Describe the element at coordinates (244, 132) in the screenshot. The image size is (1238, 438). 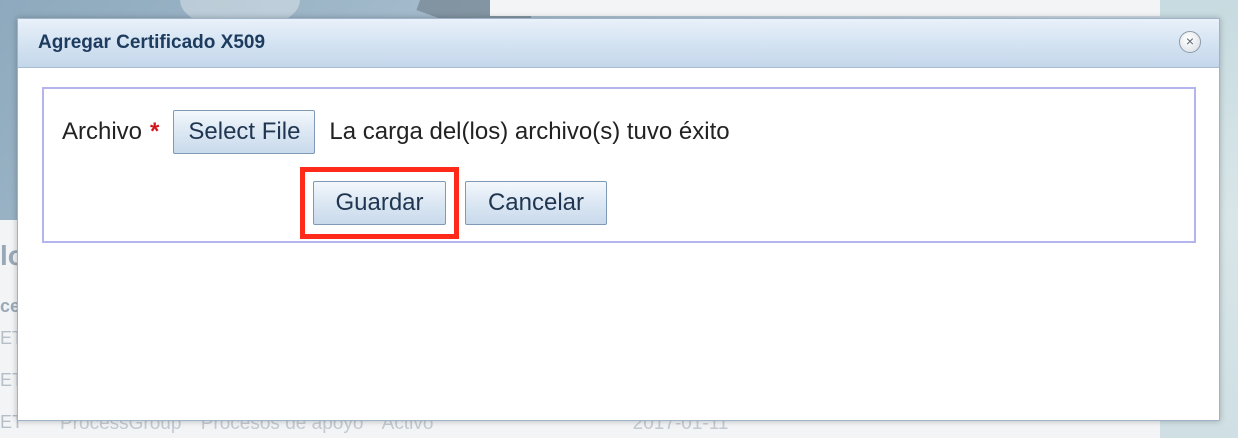
I see `select-file-button: Select File` at that location.